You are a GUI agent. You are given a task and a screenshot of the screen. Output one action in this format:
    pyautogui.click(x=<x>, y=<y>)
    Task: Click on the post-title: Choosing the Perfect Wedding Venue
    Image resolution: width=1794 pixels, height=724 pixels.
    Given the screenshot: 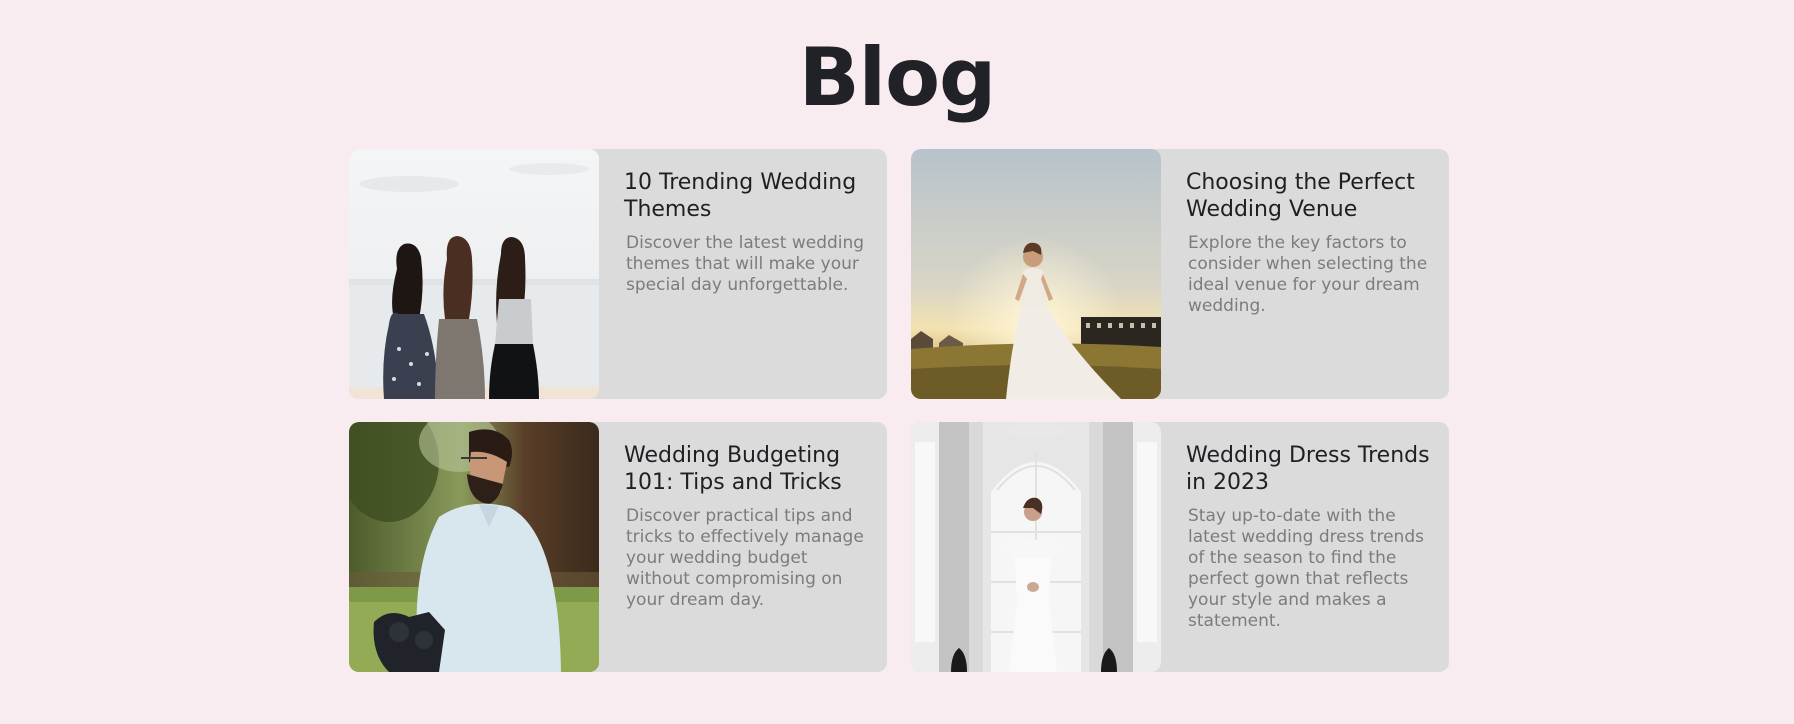 What is the action you would take?
    pyautogui.click(x=1311, y=196)
    